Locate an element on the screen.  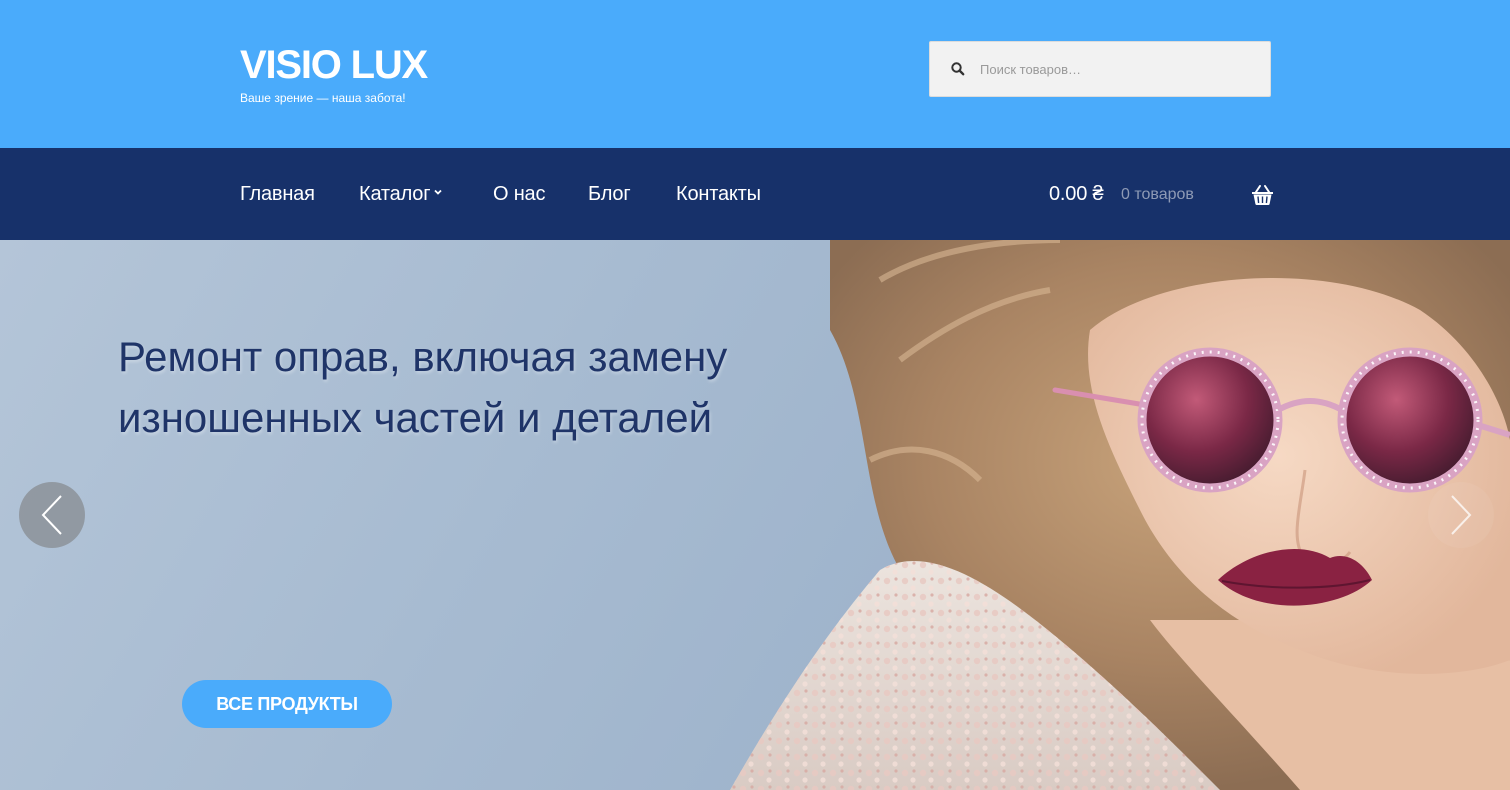
nav-item-contacts: Контакты is located at coordinates (718, 194).